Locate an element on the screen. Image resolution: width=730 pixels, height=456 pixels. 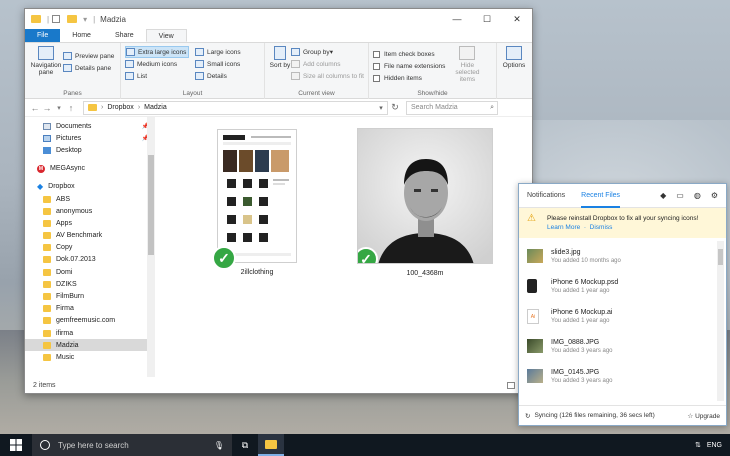
item-check-boxes-label: Item check boxes is located at coordinates (409, 54).